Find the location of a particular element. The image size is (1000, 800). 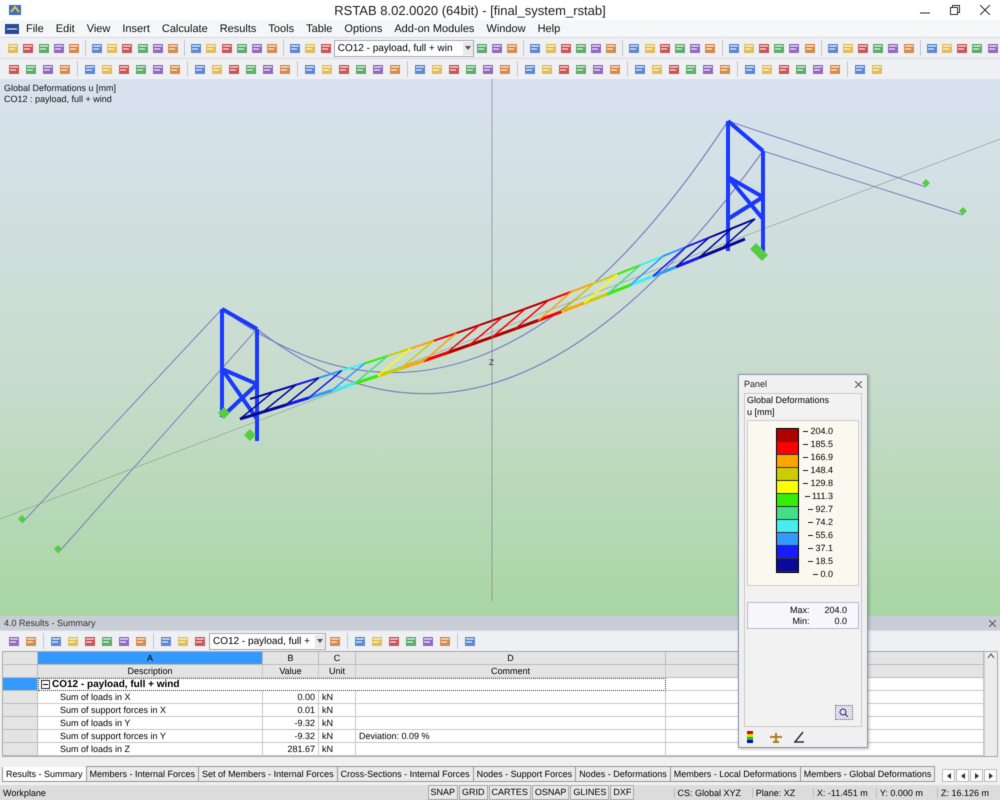

sheet-tab: Members - Internal Forces is located at coordinates (143, 774).